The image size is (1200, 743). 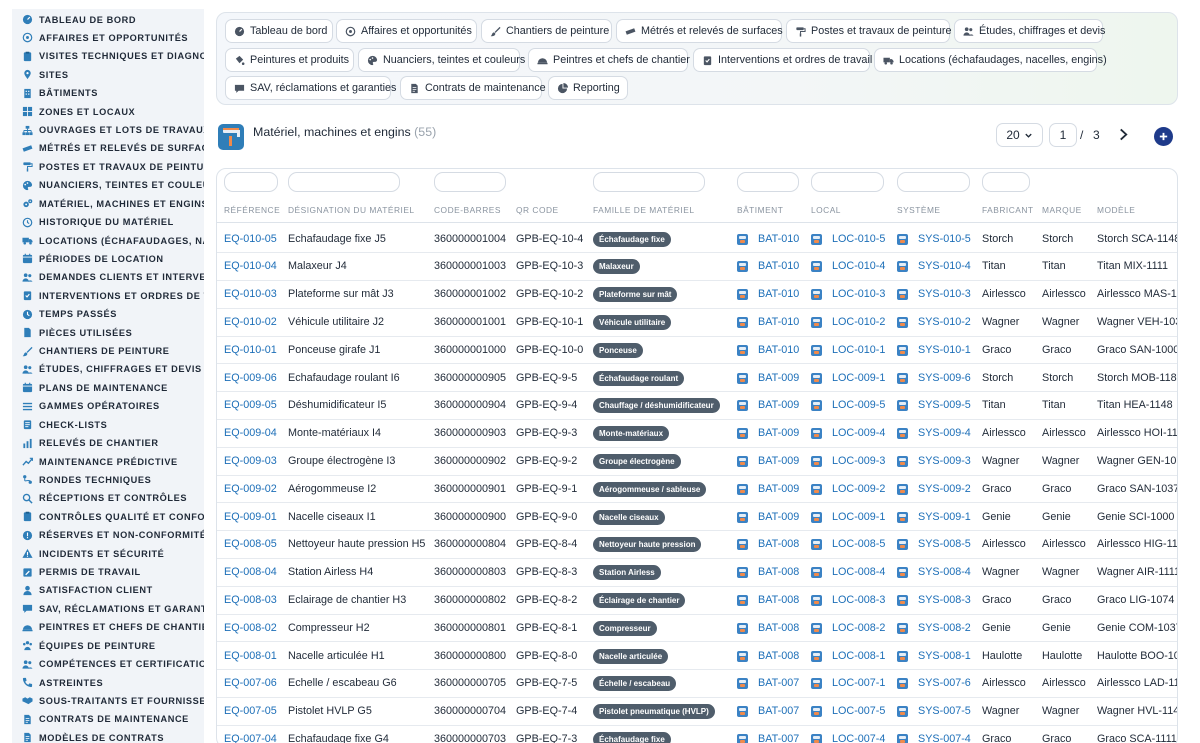 I want to click on sidebar-item: CONTRÔLES QUALITÉ ET CONFORMITÉ, so click(x=113, y=517).